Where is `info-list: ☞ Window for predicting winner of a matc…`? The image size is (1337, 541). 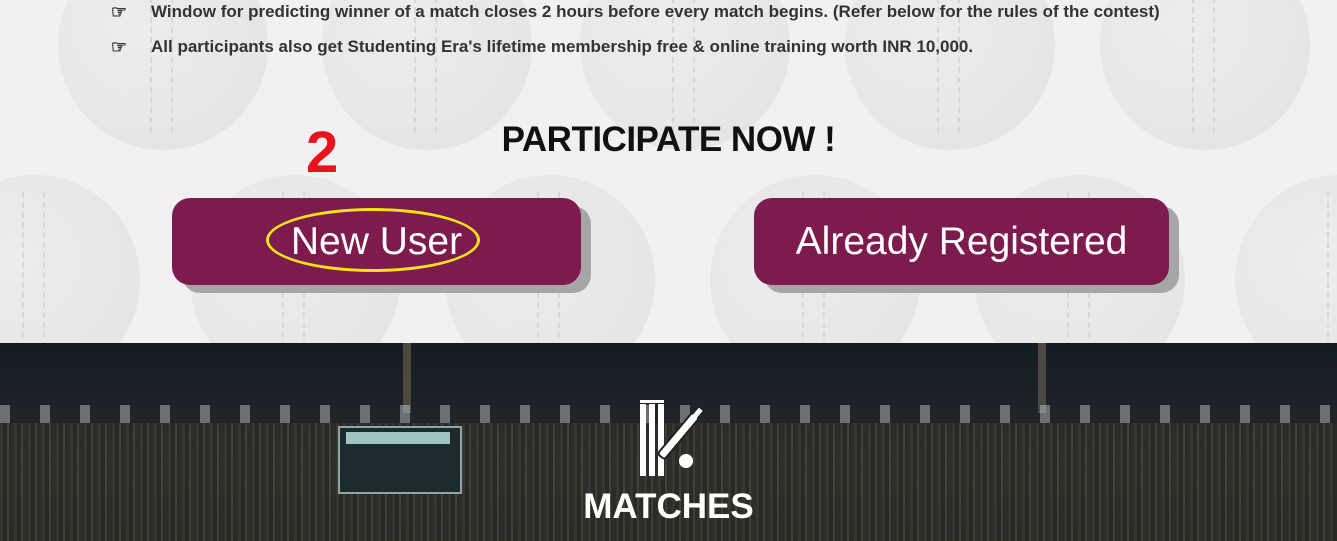 info-list: ☞ Window for predicting winner of a matc… is located at coordinates (634, 35).